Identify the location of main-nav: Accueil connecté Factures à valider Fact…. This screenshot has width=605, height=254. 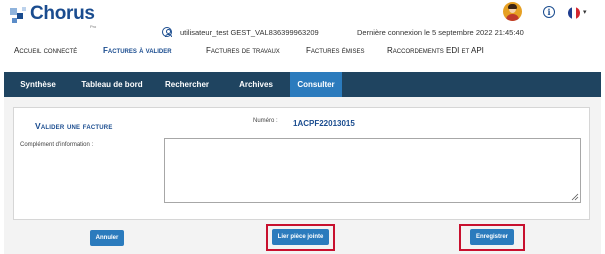
(302, 53).